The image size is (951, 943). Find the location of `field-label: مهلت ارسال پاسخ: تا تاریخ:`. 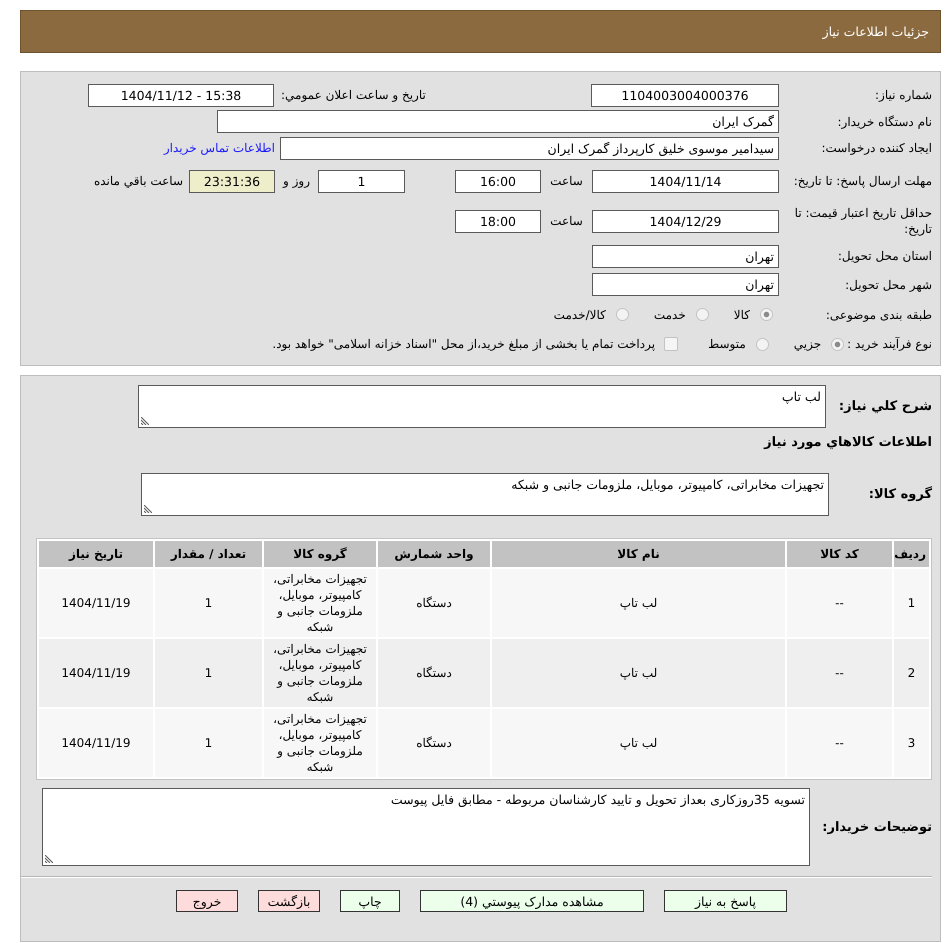

field-label: مهلت ارسال پاسخ: تا تاریخ: is located at coordinates (862, 181).